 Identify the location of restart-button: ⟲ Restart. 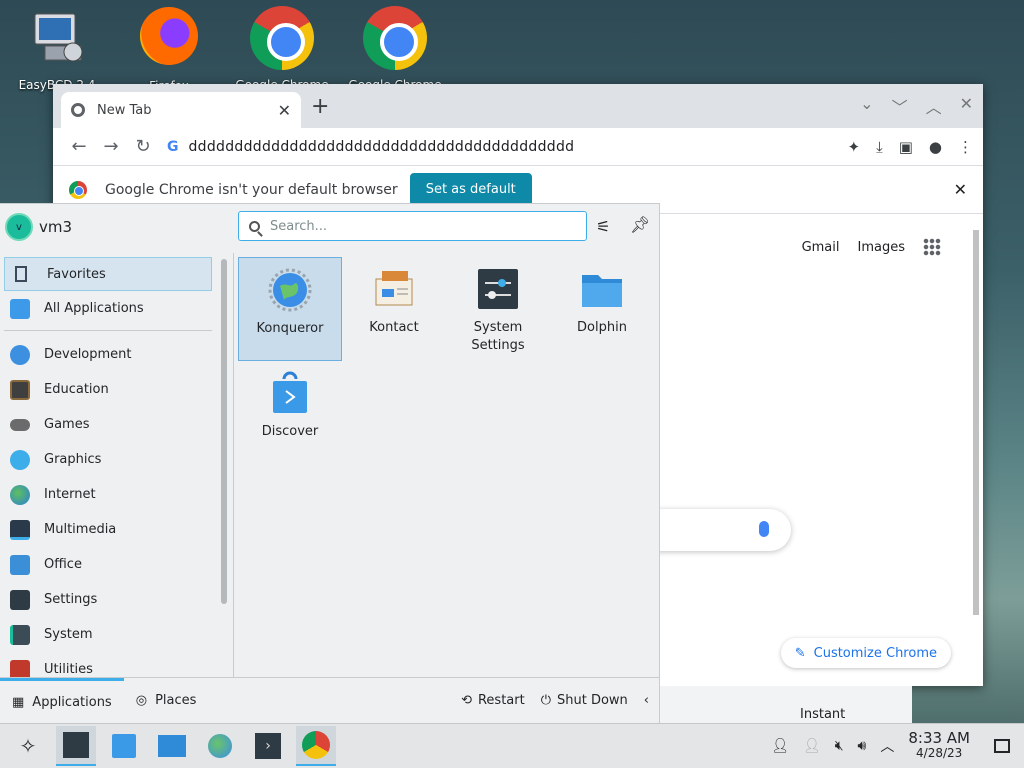
(493, 700).